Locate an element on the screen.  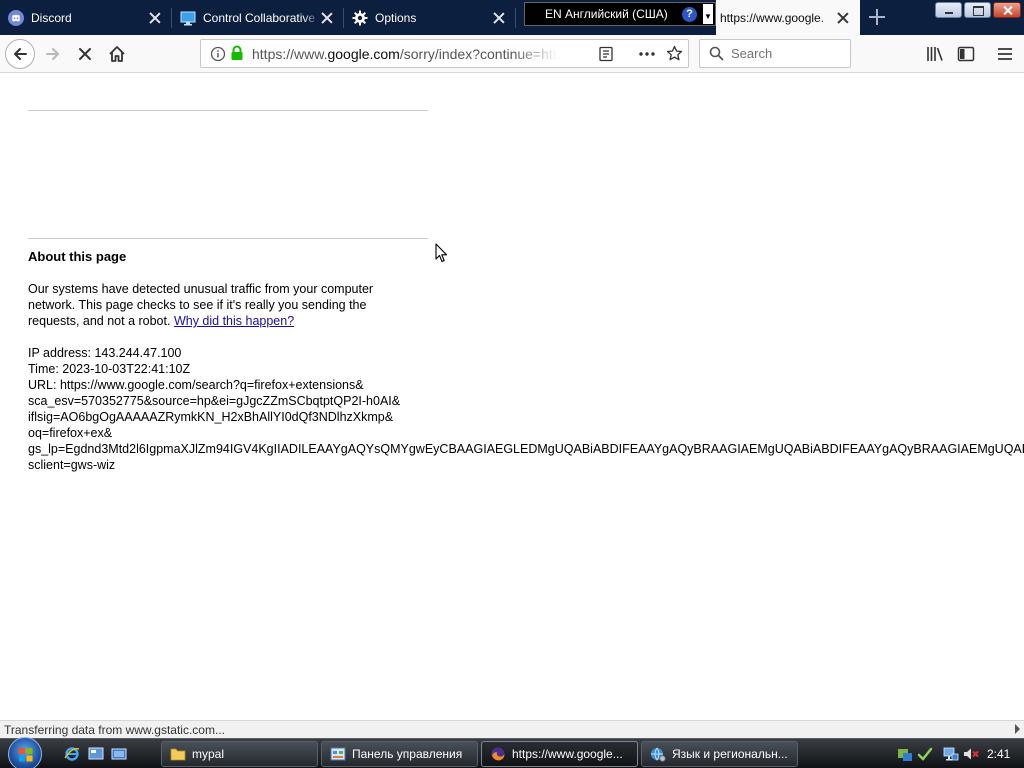
mouse-cursor-icon is located at coordinates (441, 253).